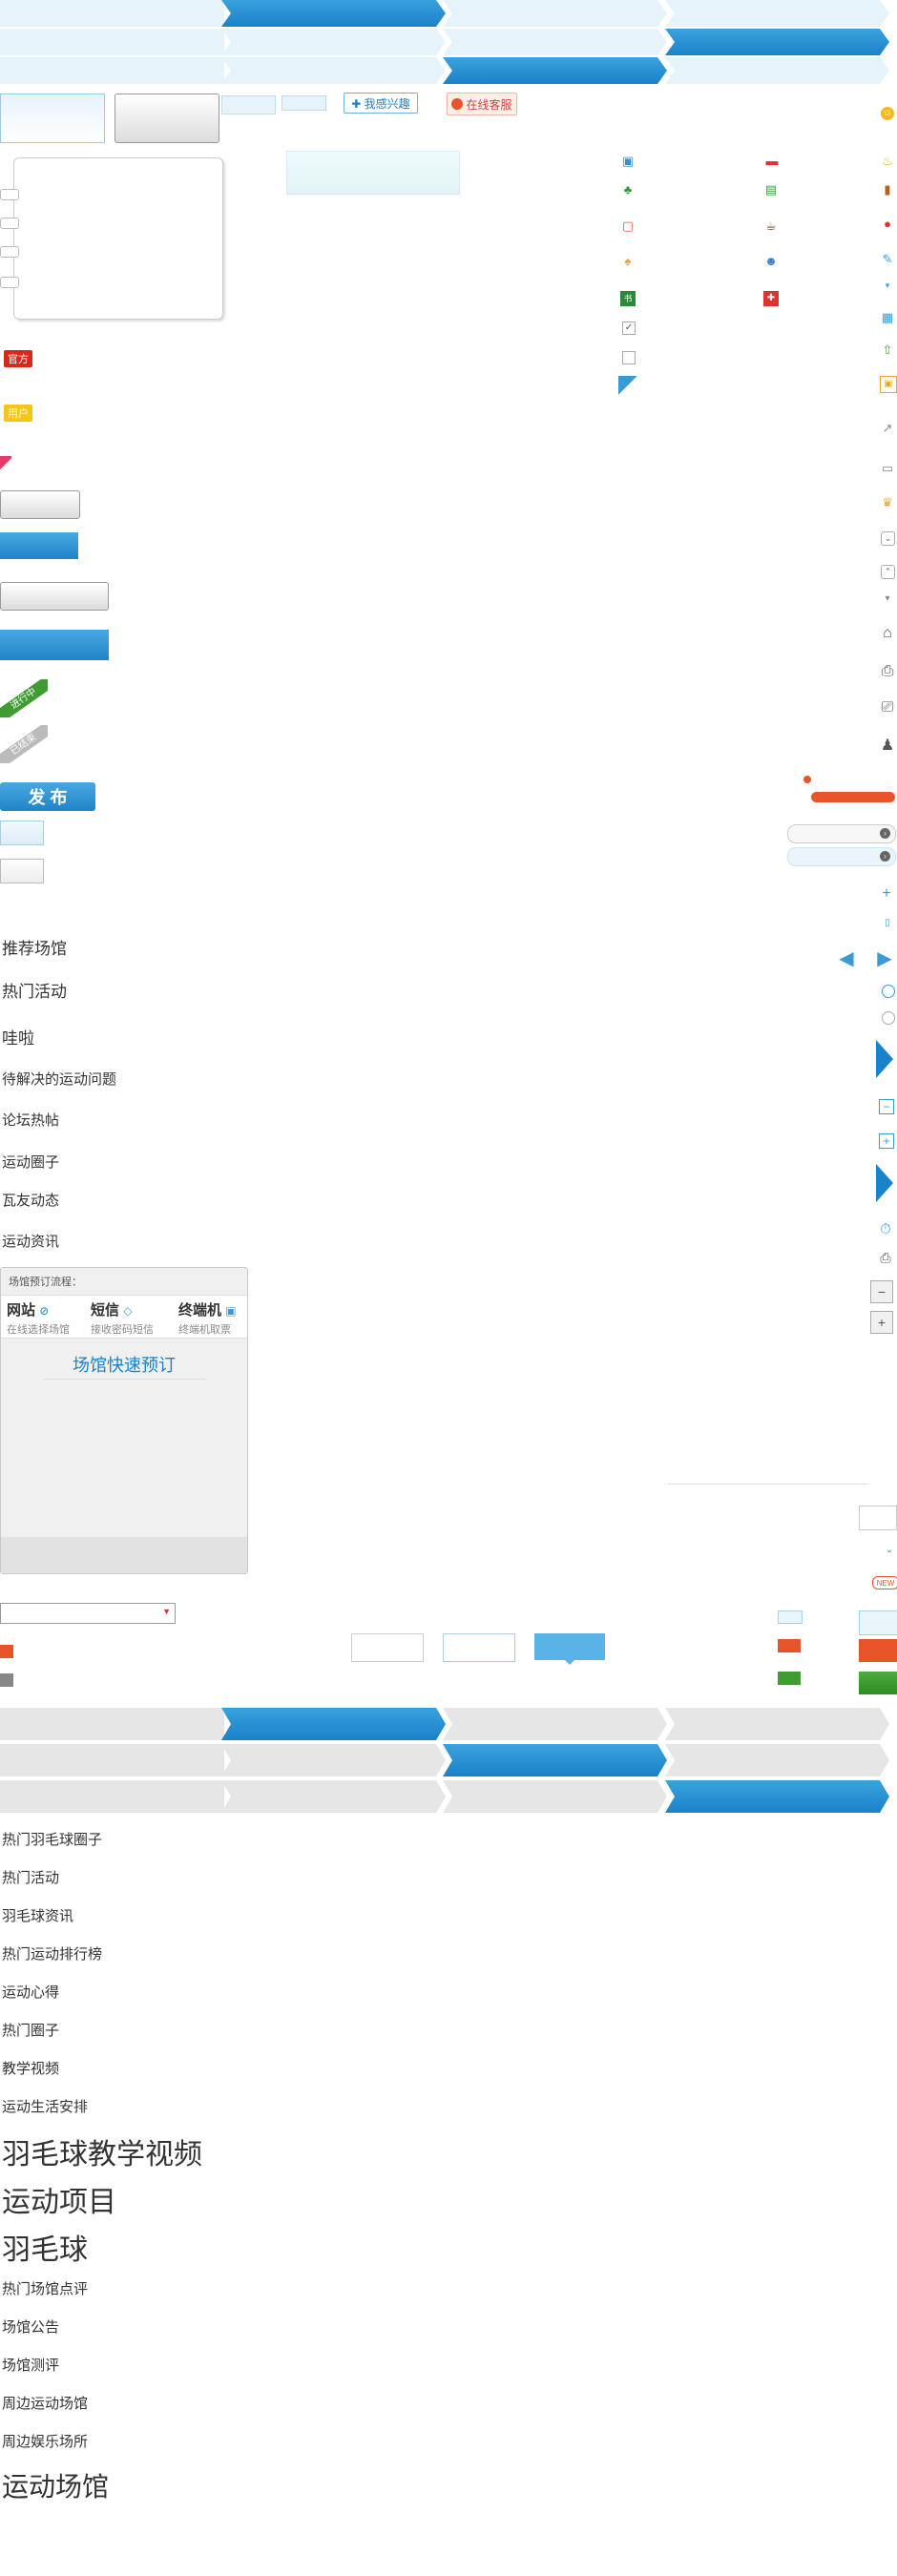  Describe the element at coordinates (881, 1322) in the screenshot. I see `plus-gray-icon: +` at that location.